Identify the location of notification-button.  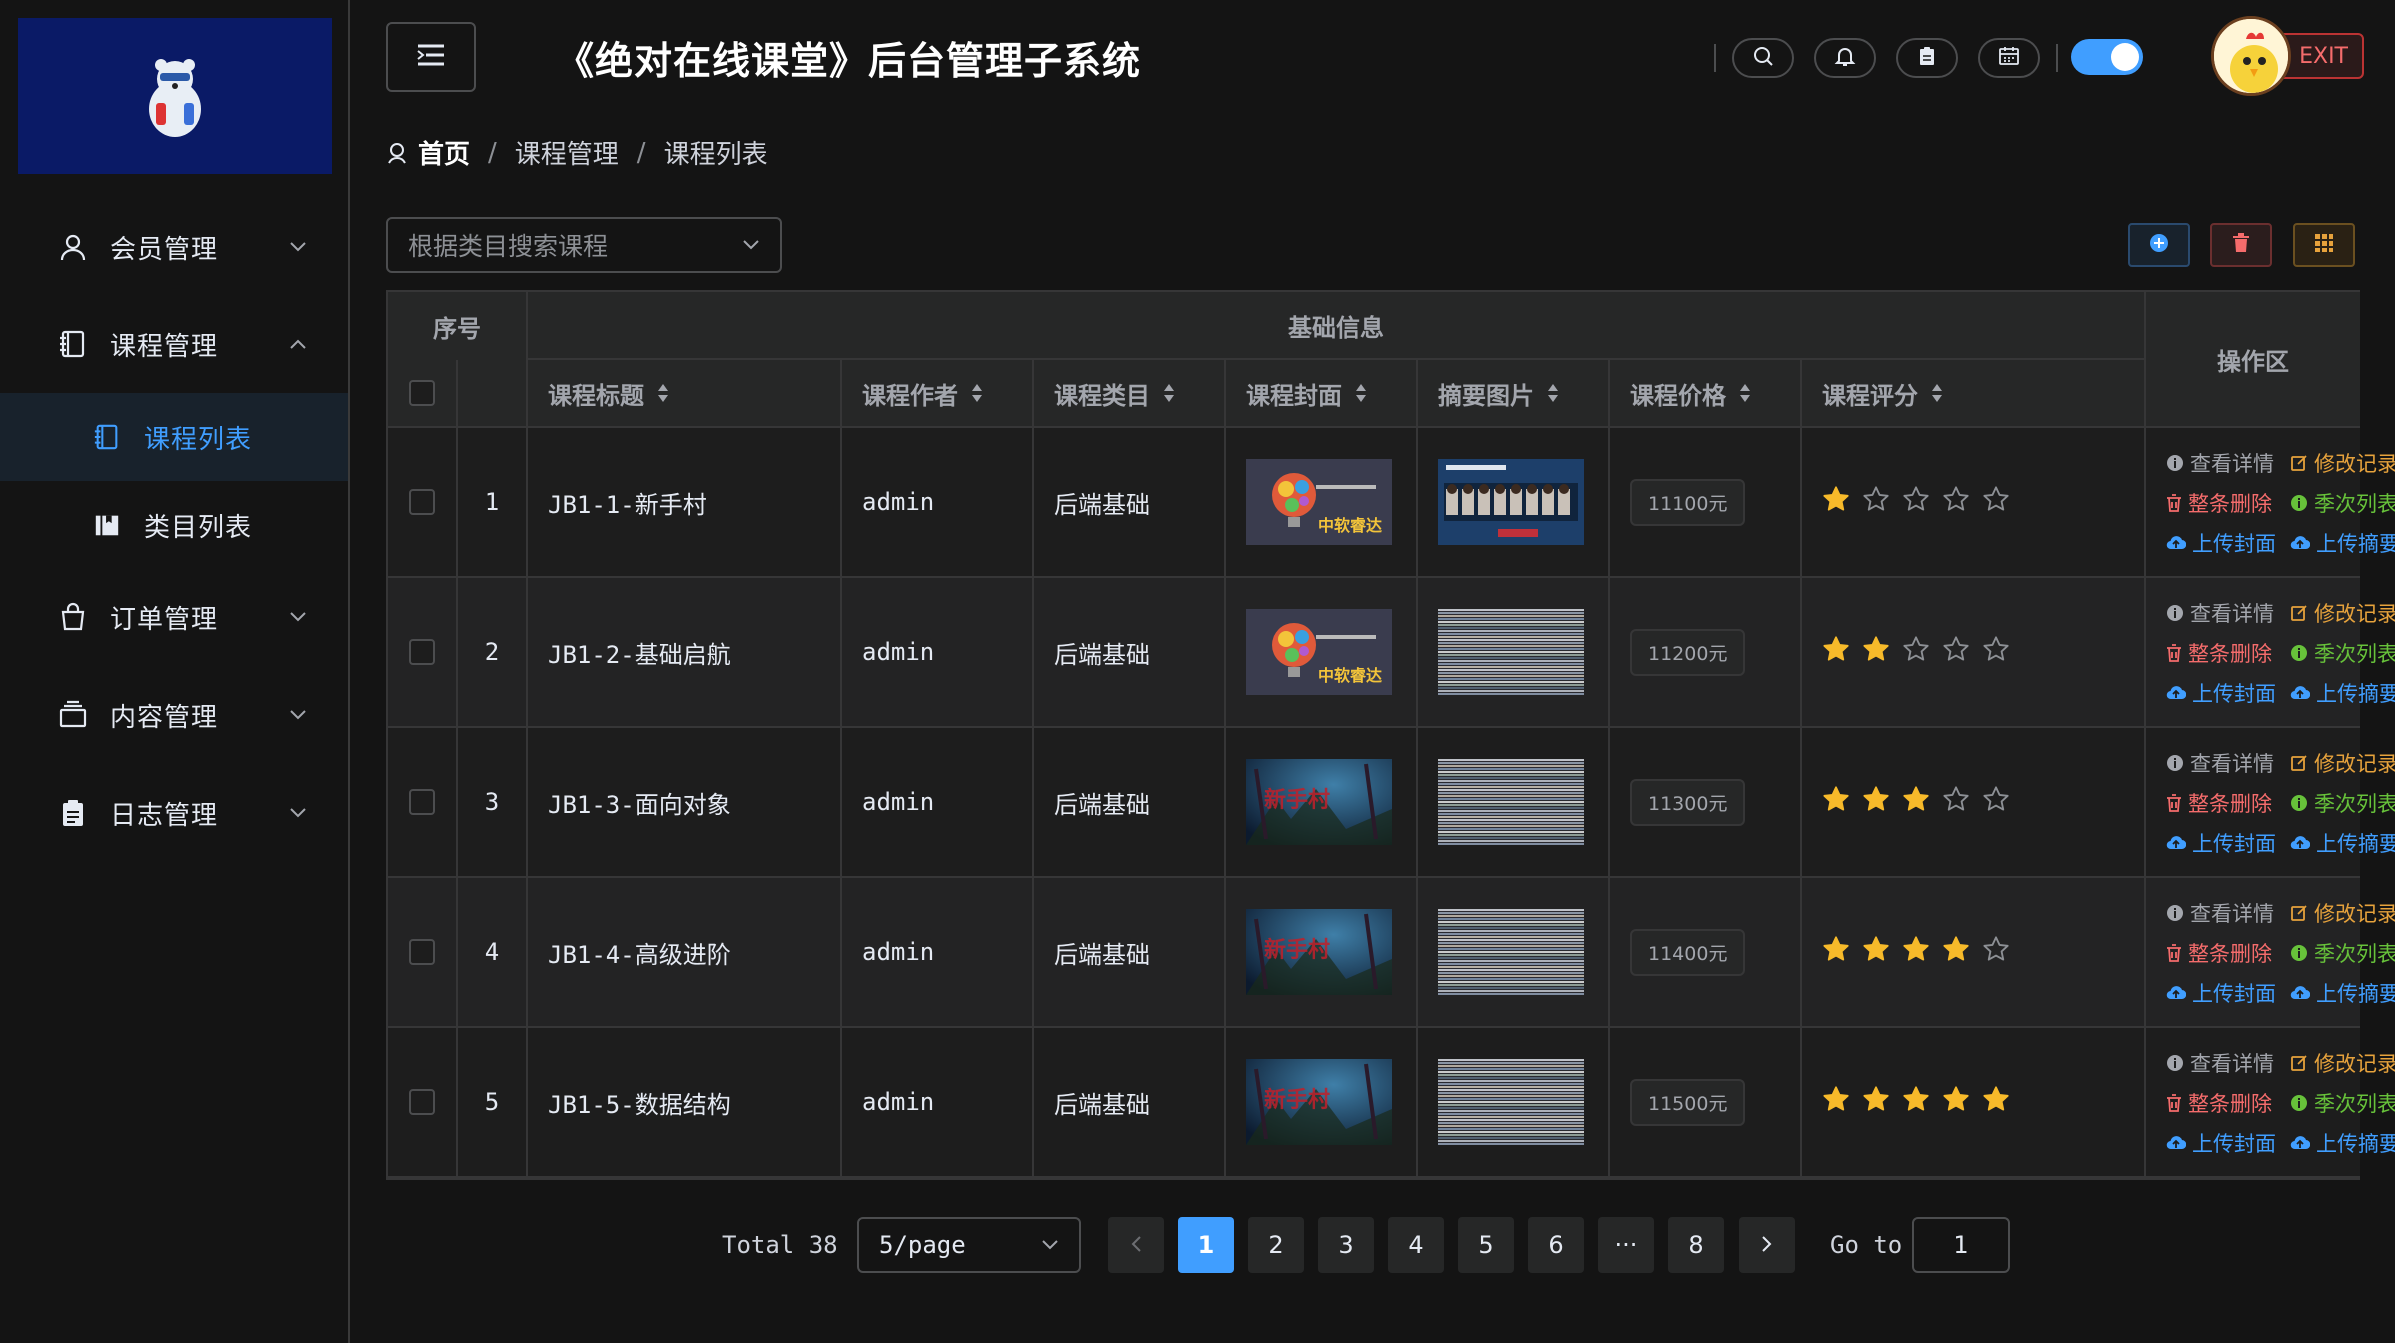
(1845, 58).